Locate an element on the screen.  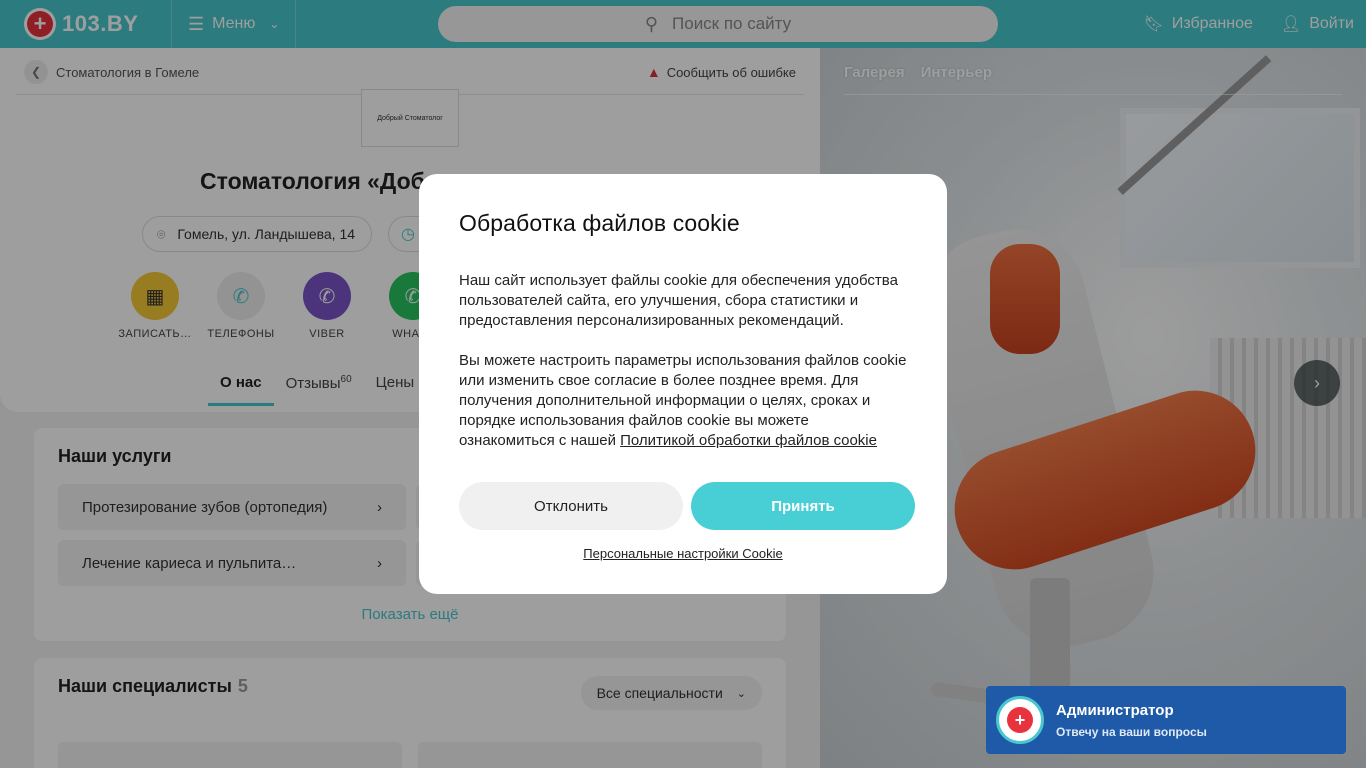
admin-chat-widget: + Администратор Отвечу на ваши вопросы is located at coordinates (1166, 720).